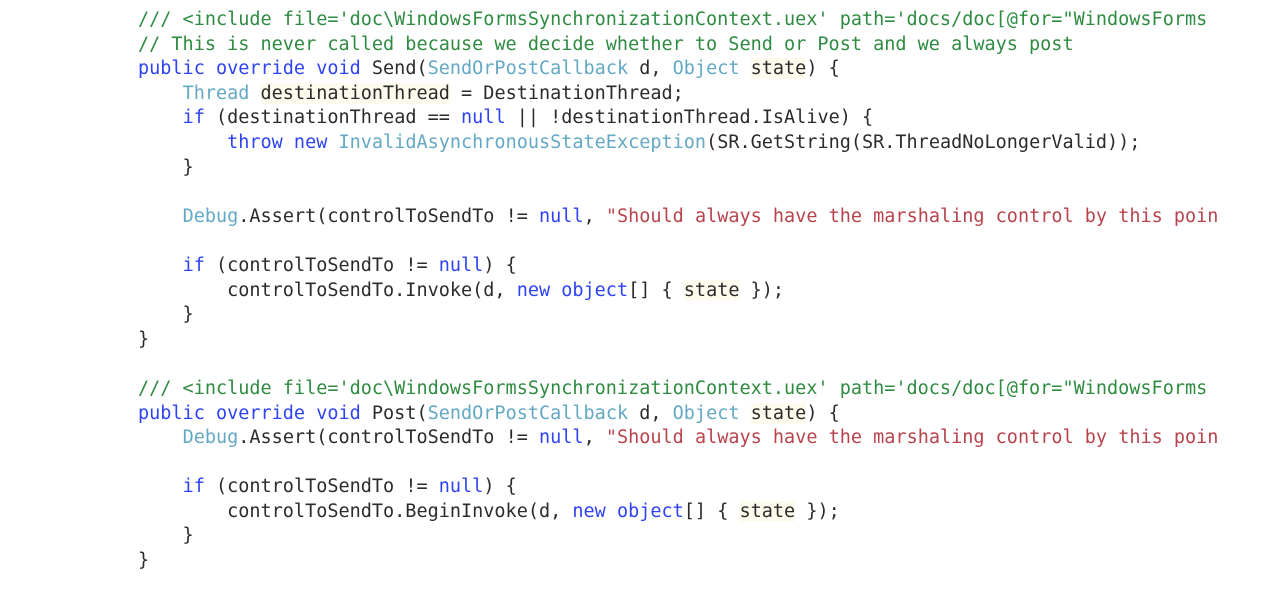 Image resolution: width=1280 pixels, height=592 pixels. Describe the element at coordinates (566, 93) in the screenshot. I see `code-token: = DestinationThread;` at that location.